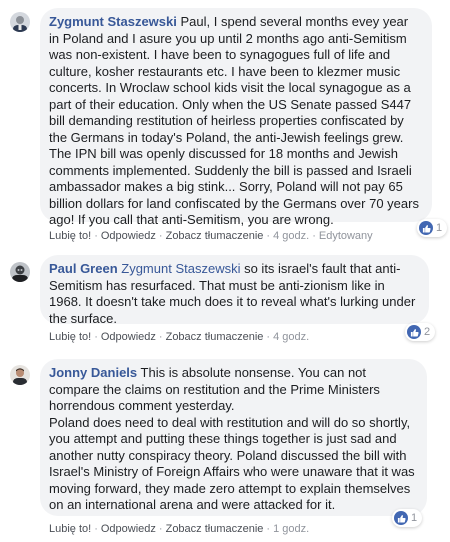 Image resolution: width=450 pixels, height=542 pixels. Describe the element at coordinates (113, 21) in the screenshot. I see `comment-author-link: Zygmunt Staszewski` at that location.